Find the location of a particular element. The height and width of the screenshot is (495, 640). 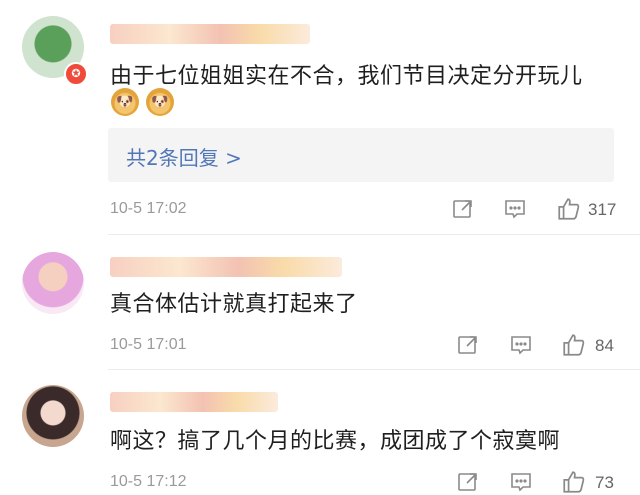

comment-time: 10-5 17:12 is located at coordinates (148, 481).